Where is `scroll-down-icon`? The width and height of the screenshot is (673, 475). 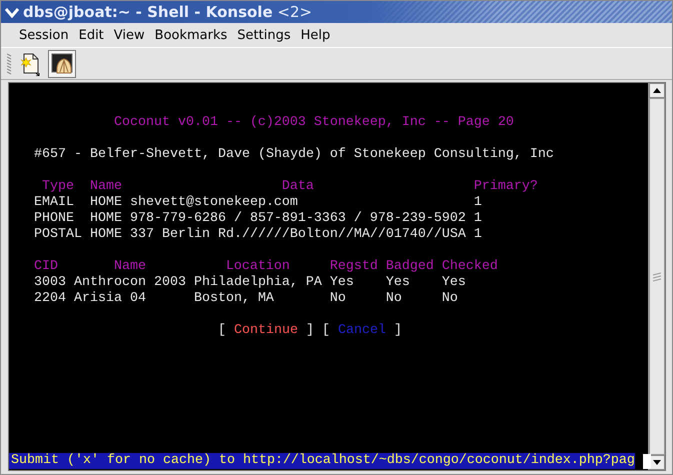
scroll-down-icon is located at coordinates (657, 462).